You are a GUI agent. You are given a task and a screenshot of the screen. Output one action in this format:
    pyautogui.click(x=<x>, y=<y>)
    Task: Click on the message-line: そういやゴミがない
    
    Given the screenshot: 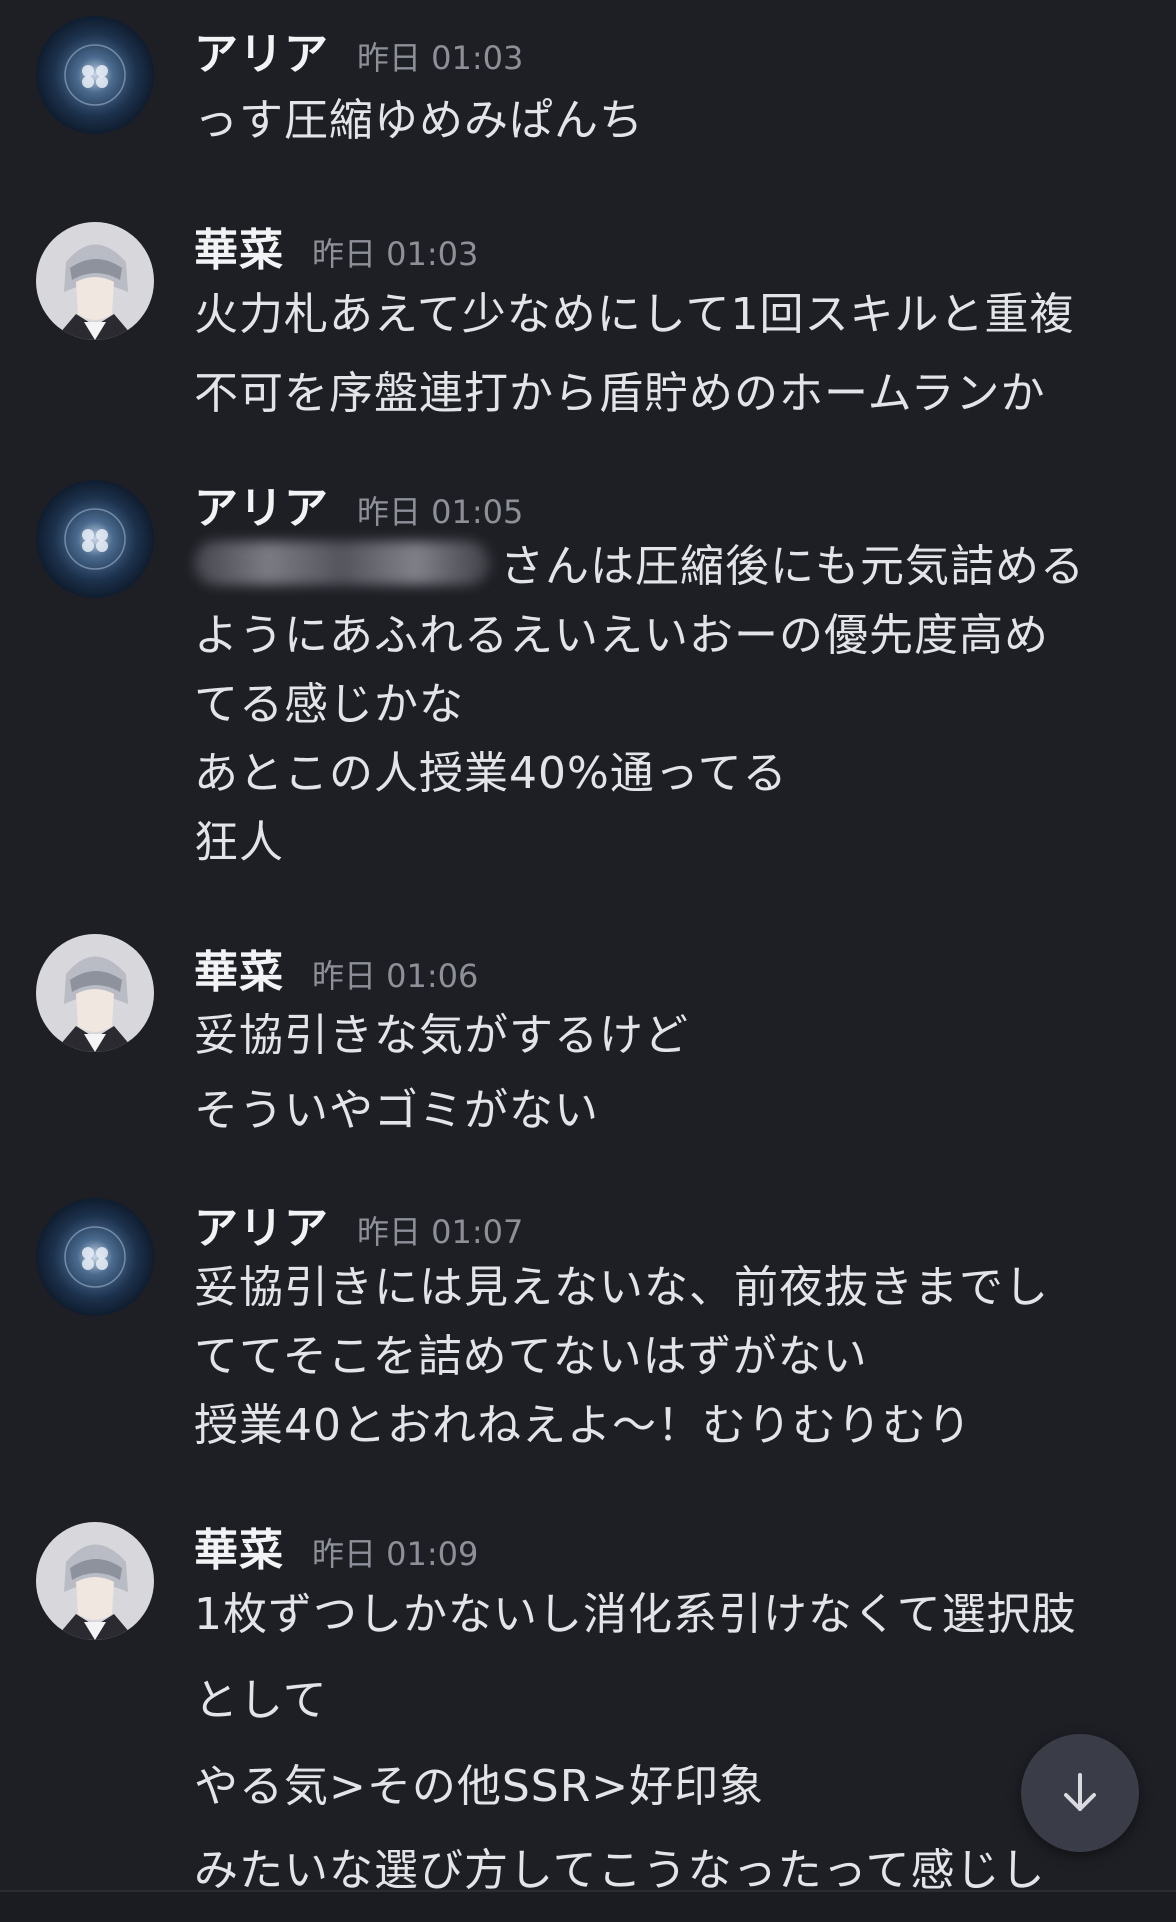 What is the action you would take?
    pyautogui.click(x=396, y=1110)
    